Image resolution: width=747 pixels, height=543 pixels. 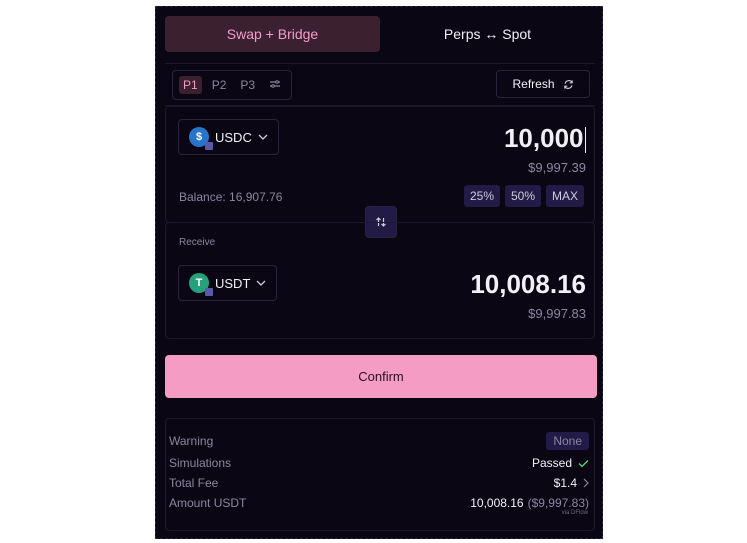 What do you see at coordinates (565, 196) in the screenshot?
I see `max-button: MAX` at bounding box center [565, 196].